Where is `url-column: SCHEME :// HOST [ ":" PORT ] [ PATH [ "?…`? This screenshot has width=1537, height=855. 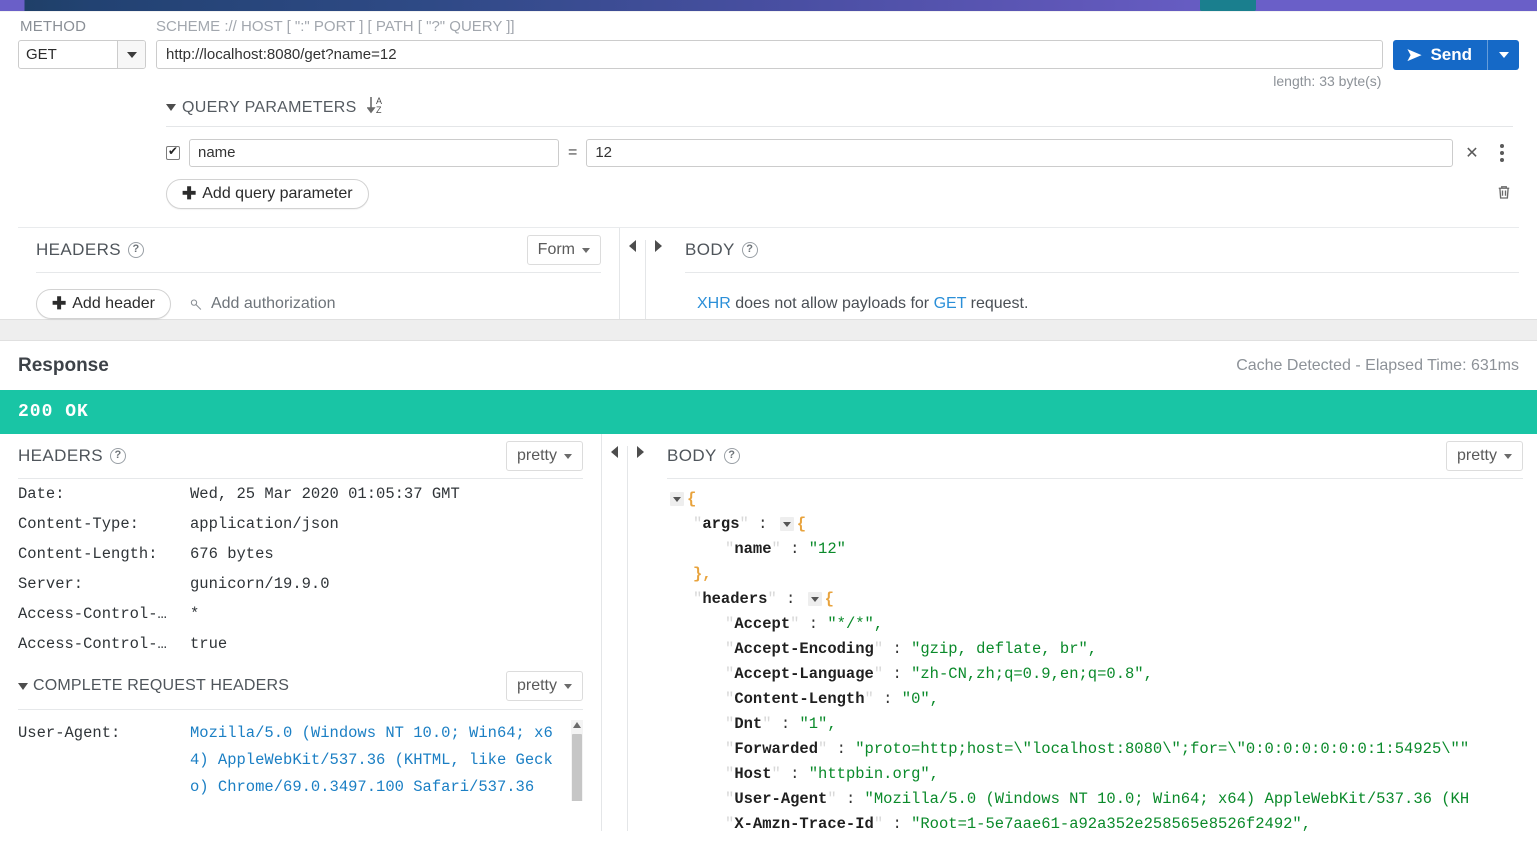 url-column: SCHEME :// HOST [ ":" PORT ] [ PATH [ "?… is located at coordinates (770, 53).